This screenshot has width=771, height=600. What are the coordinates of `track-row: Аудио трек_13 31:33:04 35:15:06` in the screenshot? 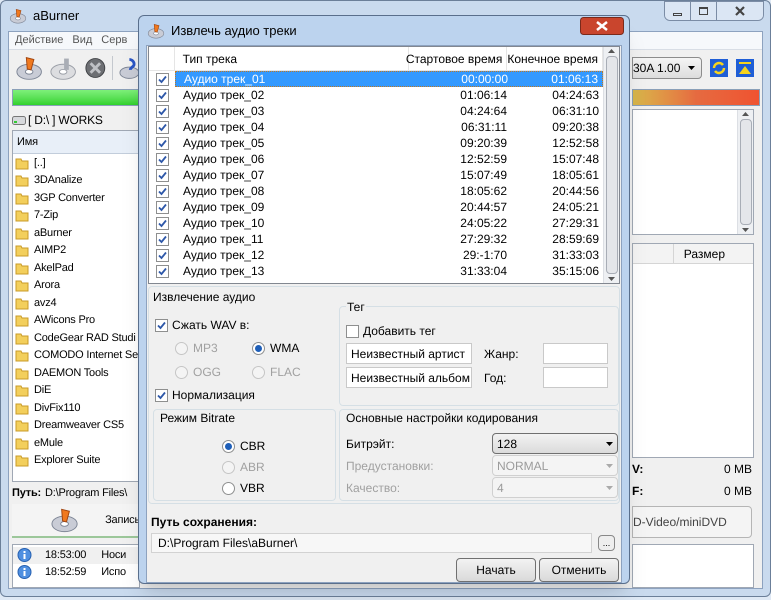 It's located at (389, 271).